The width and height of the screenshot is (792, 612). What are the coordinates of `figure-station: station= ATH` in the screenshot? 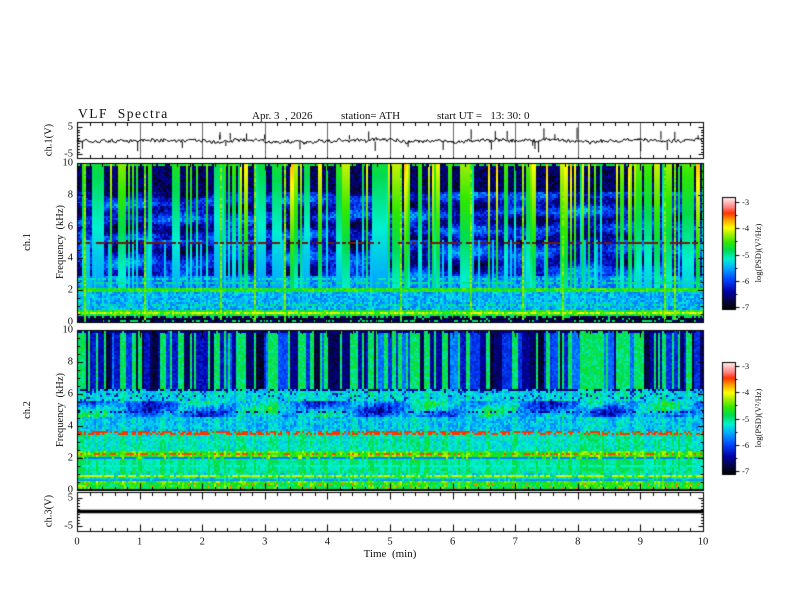 It's located at (371, 116).